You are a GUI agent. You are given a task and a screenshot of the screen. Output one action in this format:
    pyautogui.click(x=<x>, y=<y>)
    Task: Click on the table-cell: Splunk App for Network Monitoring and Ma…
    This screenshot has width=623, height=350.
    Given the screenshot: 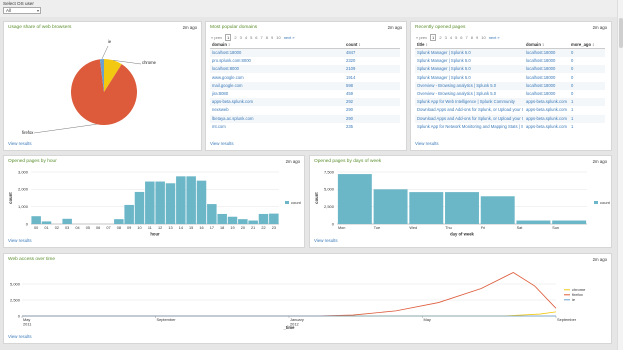 What is the action you would take?
    pyautogui.click(x=470, y=126)
    